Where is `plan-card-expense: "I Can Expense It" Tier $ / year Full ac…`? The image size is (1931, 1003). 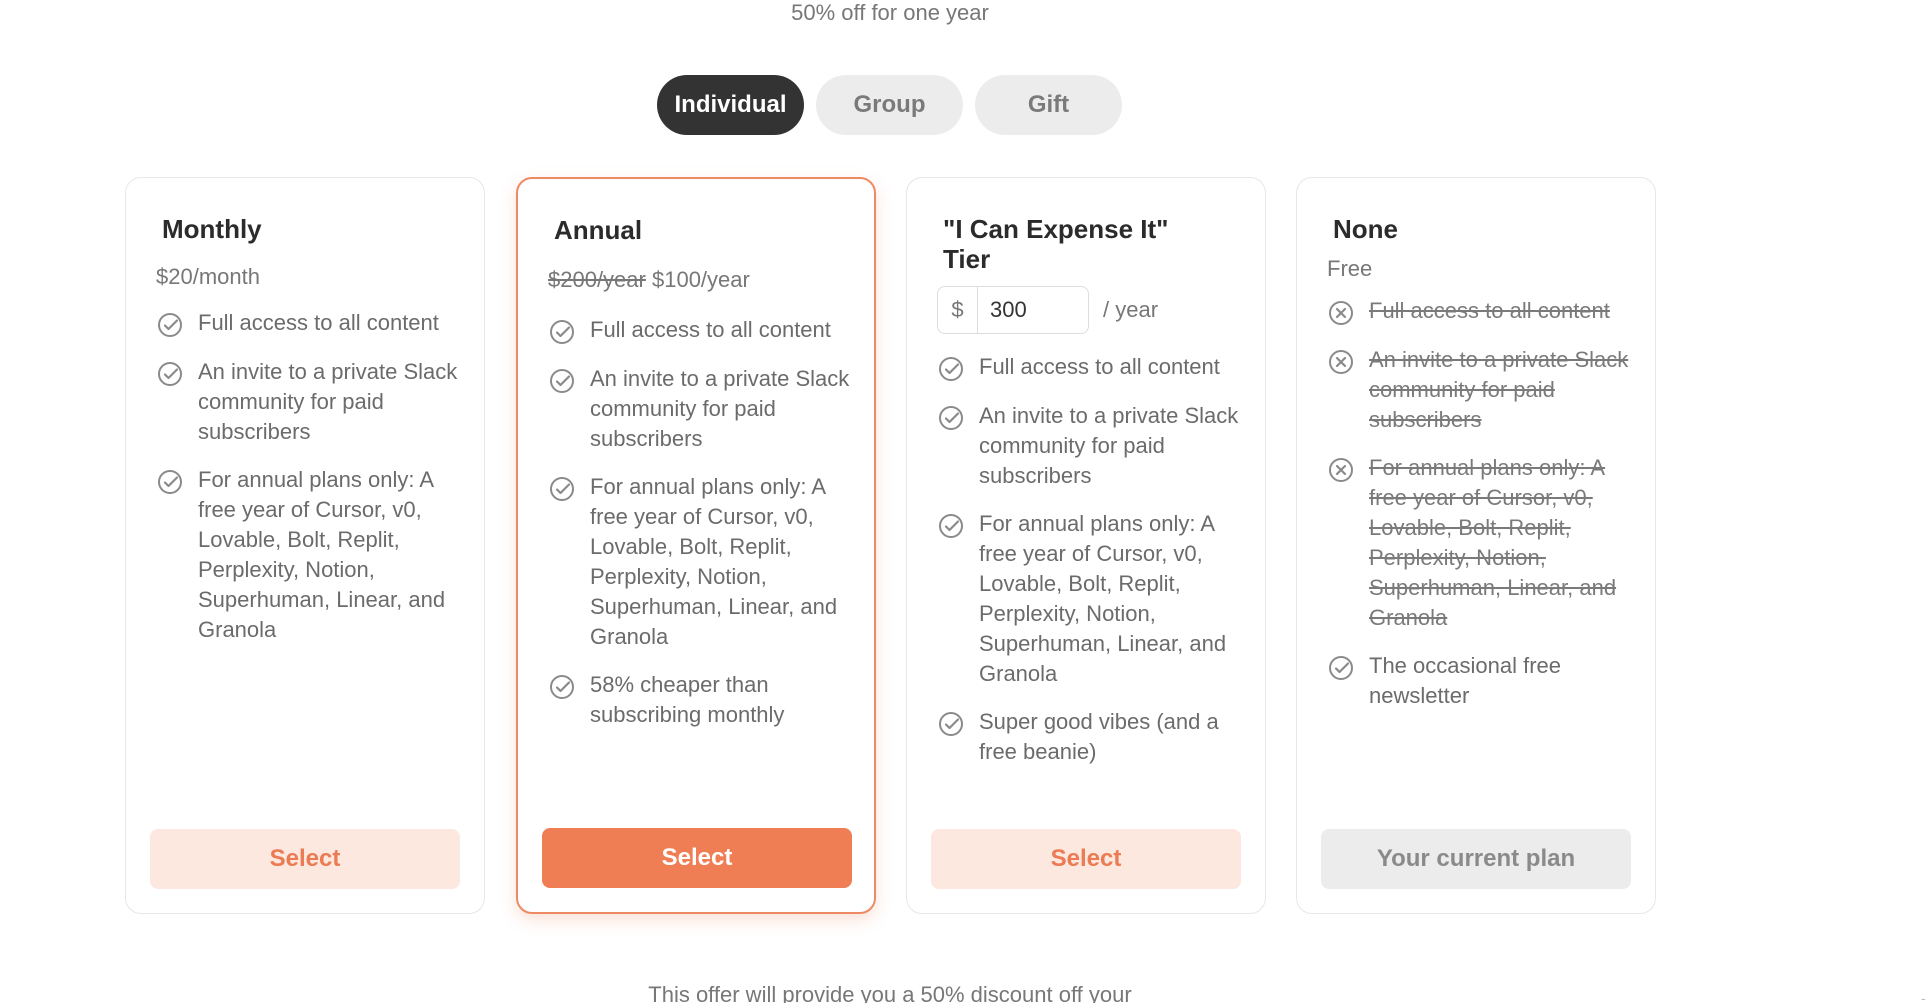
plan-card-expense: "I Can Expense It" Tier $ / year Full ac… is located at coordinates (1086, 545).